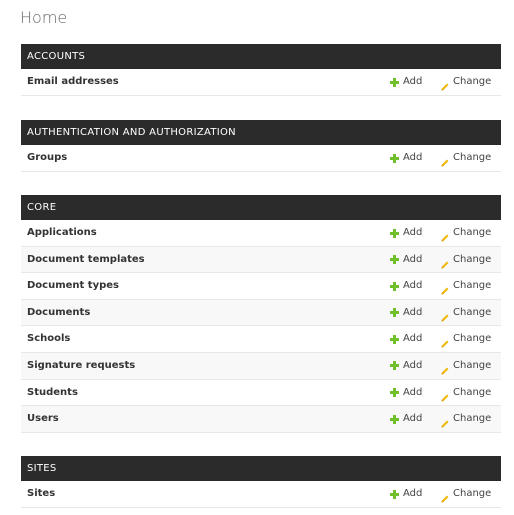  What do you see at coordinates (62, 233) in the screenshot?
I see `model-link: Applications` at bounding box center [62, 233].